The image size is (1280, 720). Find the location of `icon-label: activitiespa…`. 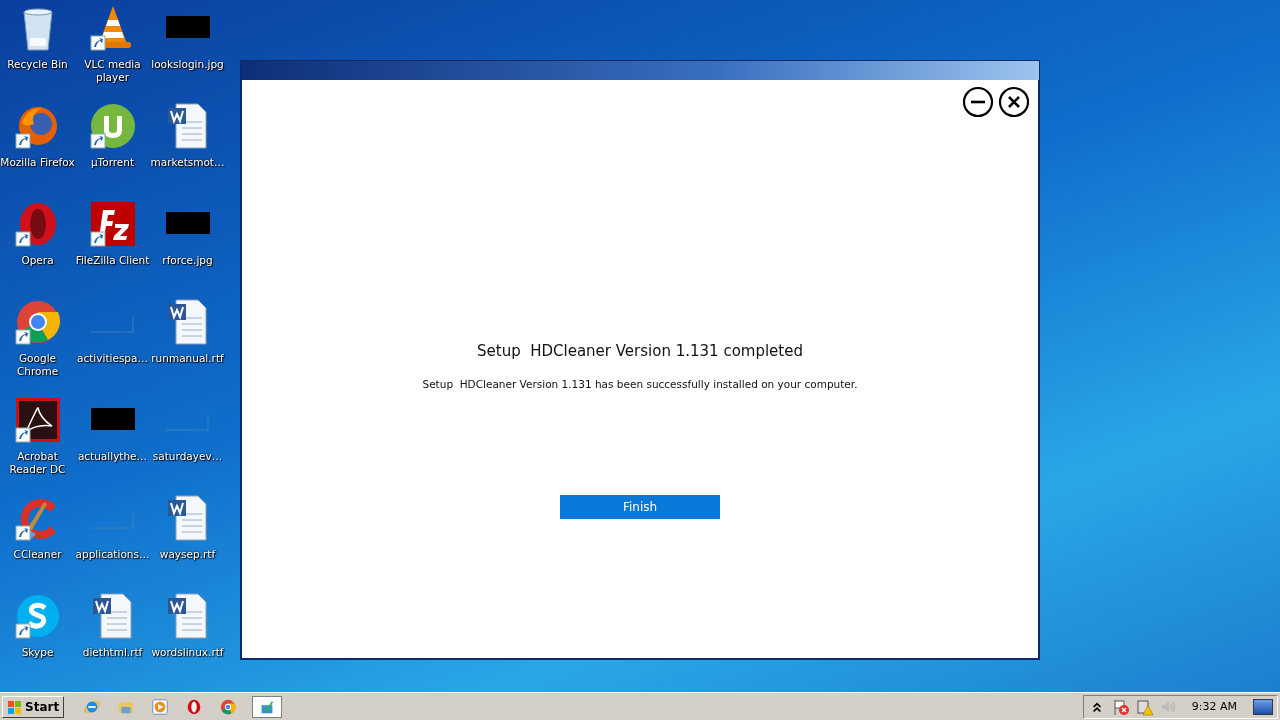

icon-label: activitiespa… is located at coordinates (112, 358).